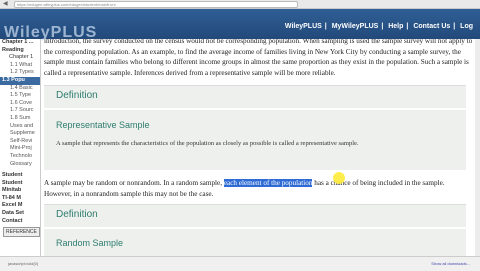  What do you see at coordinates (20, 142) in the screenshot?
I see `sidebar-item: Self-Revi` at bounding box center [20, 142].